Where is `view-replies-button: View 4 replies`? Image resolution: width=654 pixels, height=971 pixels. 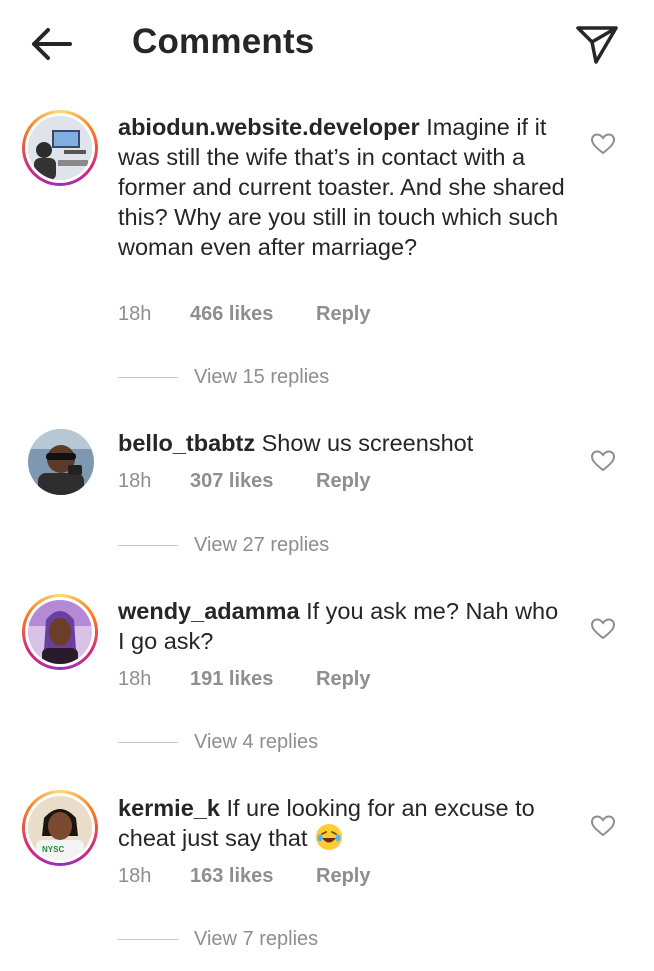 view-replies-button: View 4 replies is located at coordinates (218, 742).